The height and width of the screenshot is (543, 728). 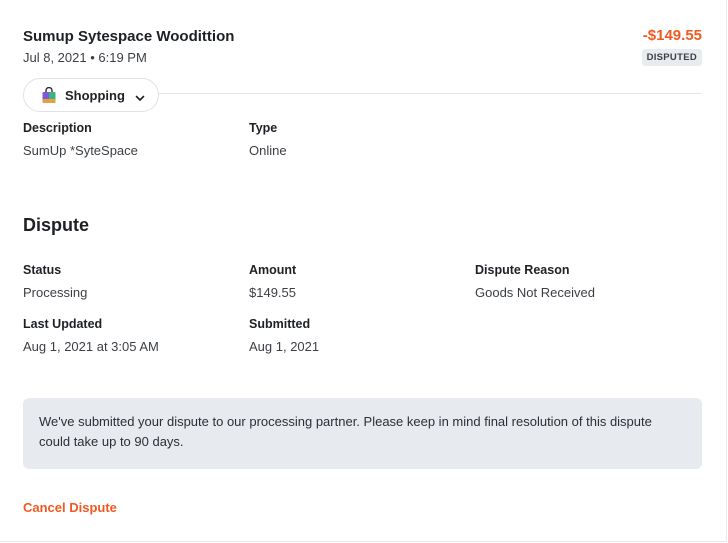 What do you see at coordinates (85, 57) in the screenshot?
I see `transaction-datetime: Jul 8, 2021 • 6:19 PM` at bounding box center [85, 57].